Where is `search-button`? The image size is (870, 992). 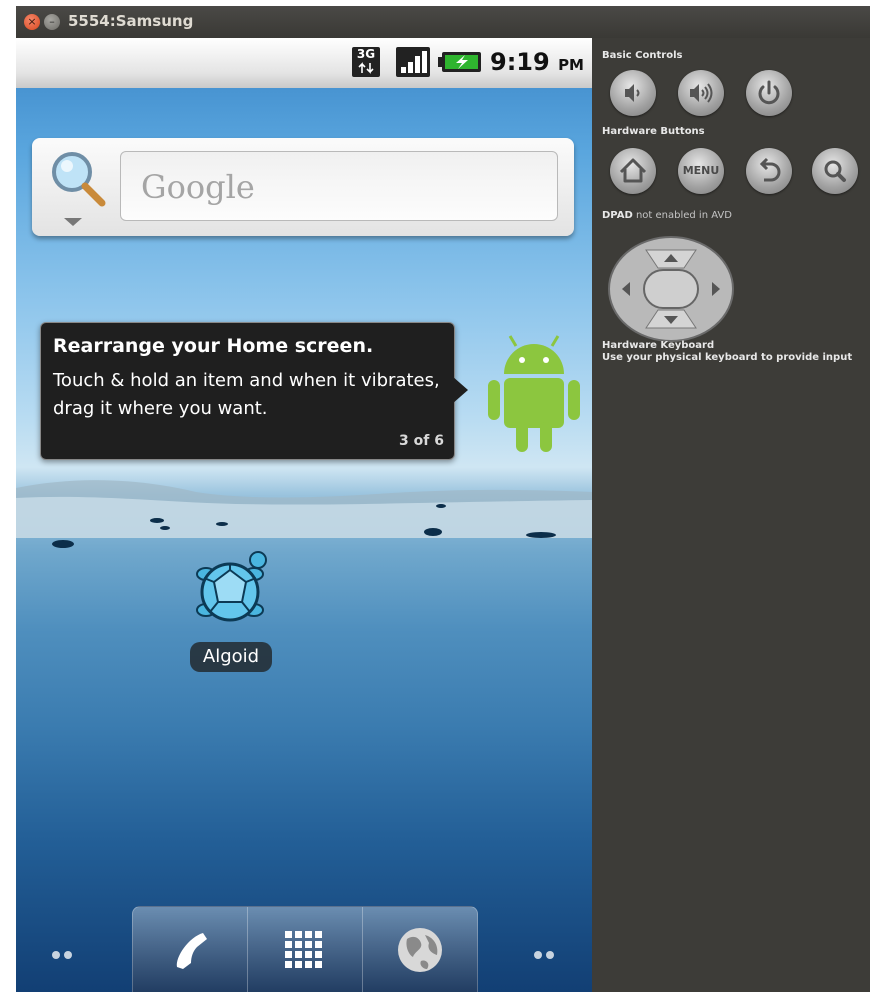
search-button is located at coordinates (835, 171).